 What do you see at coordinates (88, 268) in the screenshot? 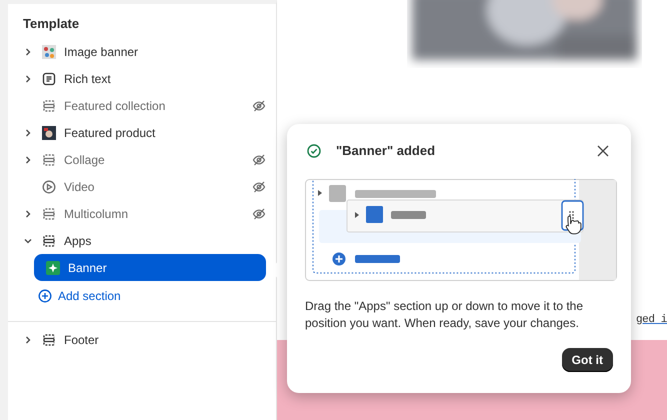
I see `section-label: Banner` at bounding box center [88, 268].